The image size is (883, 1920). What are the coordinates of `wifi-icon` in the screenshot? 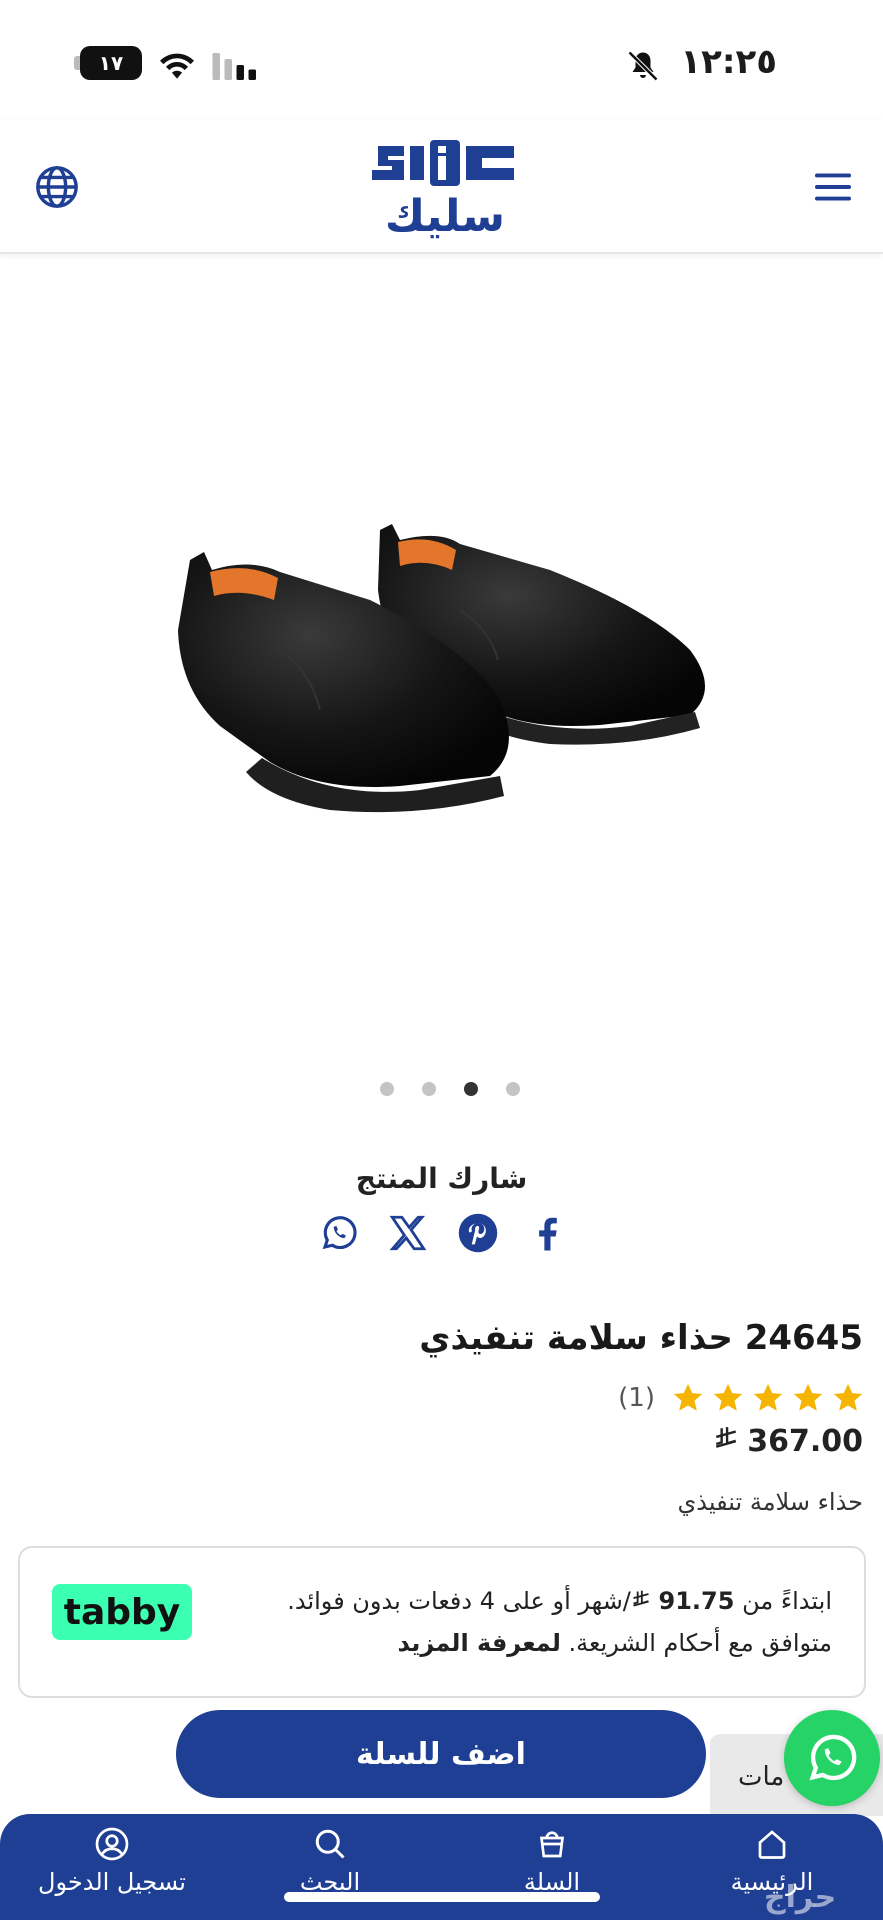 It's located at (177, 66).